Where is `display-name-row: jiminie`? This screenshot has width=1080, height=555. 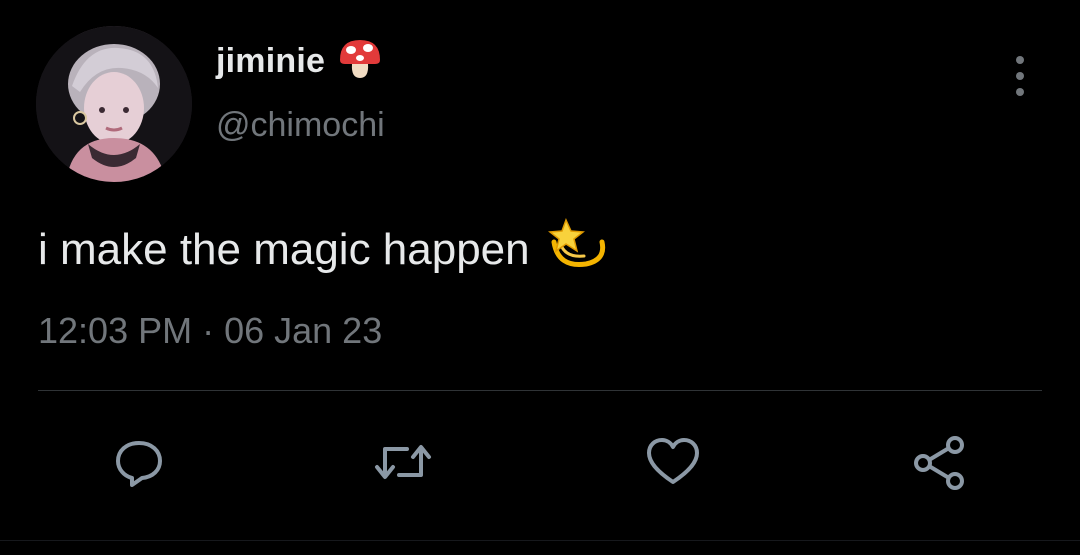
display-name-row: jiminie is located at coordinates (299, 61).